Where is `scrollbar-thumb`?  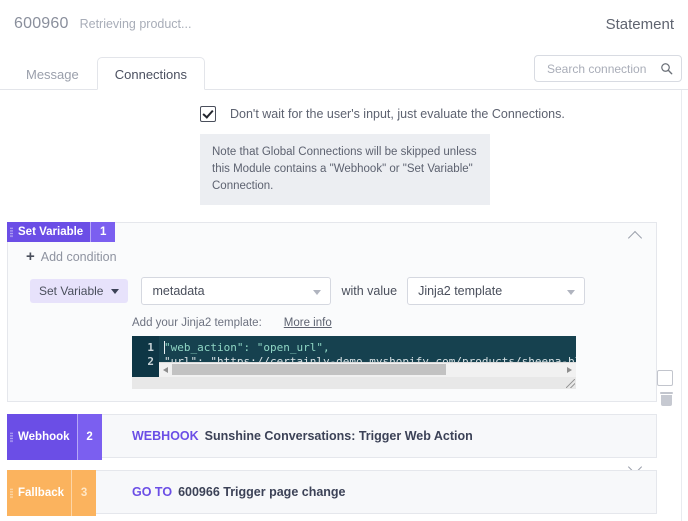
scrollbar-thumb is located at coordinates (309, 369).